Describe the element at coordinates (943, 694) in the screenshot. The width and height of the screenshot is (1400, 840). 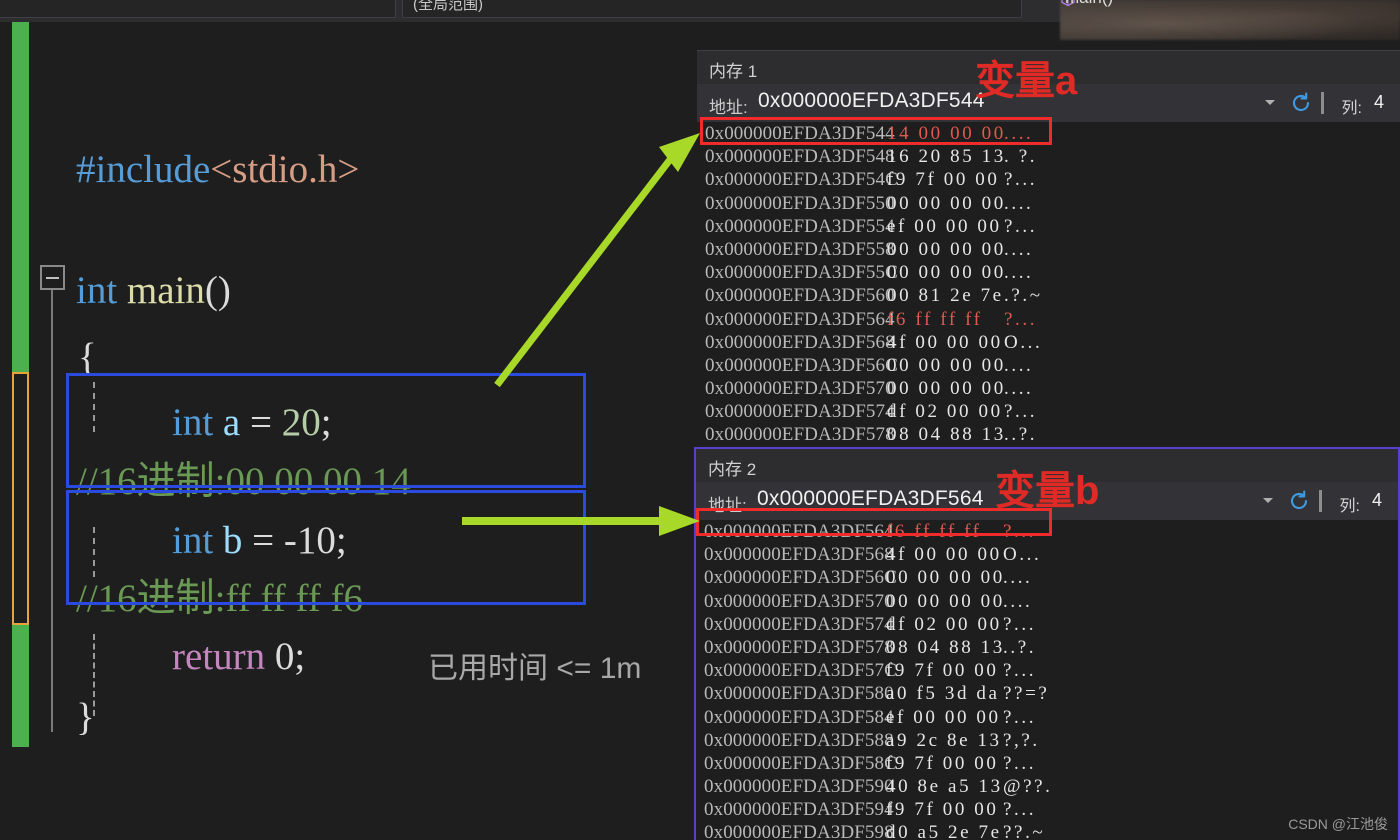
I see `memory-row-bytes: a0 f5 3d da` at that location.